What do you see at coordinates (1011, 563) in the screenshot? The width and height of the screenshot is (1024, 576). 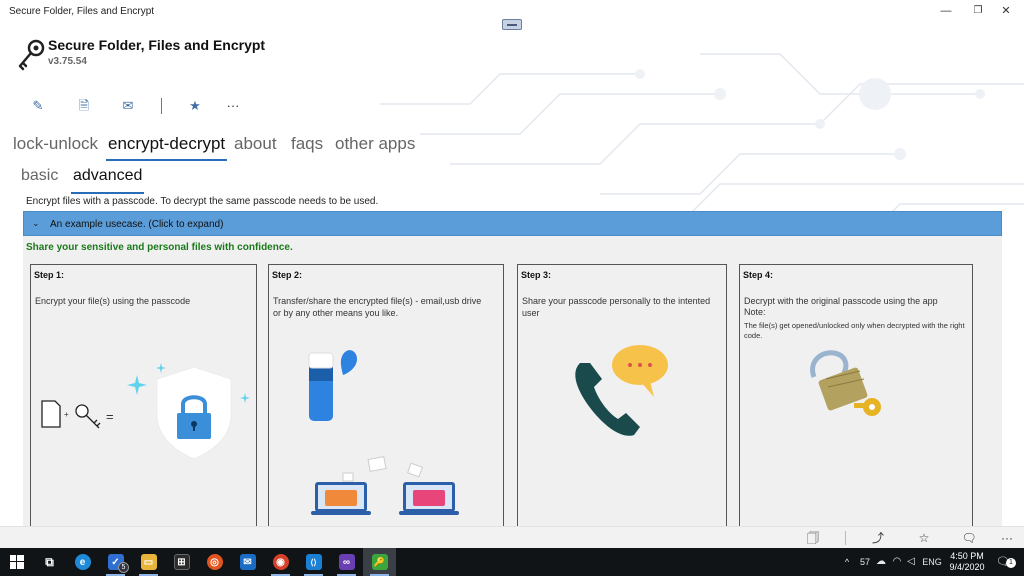 I see `notification-count-badge: 1` at bounding box center [1011, 563].